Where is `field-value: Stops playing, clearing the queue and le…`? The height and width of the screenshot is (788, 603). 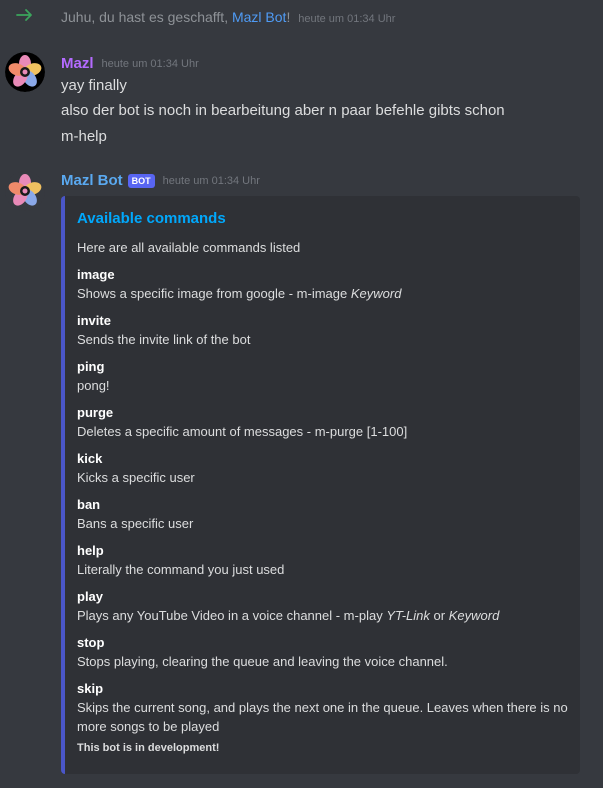 field-value: Stops playing, clearing the queue and le… is located at coordinates (262, 661).